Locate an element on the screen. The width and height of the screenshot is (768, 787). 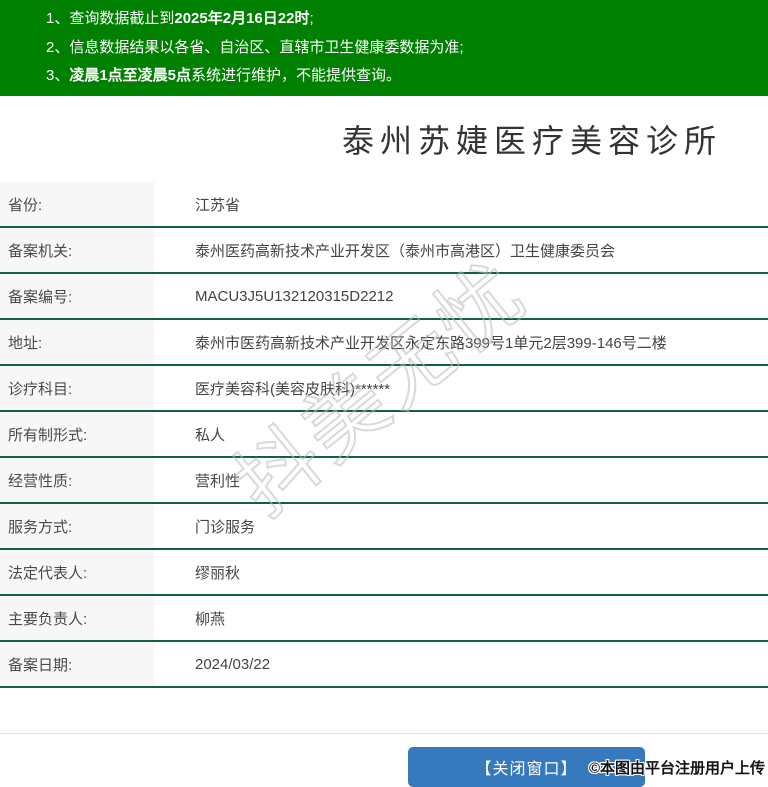
notice-text-bold: 凌晨1点至凌晨5点 is located at coordinates (130, 75).